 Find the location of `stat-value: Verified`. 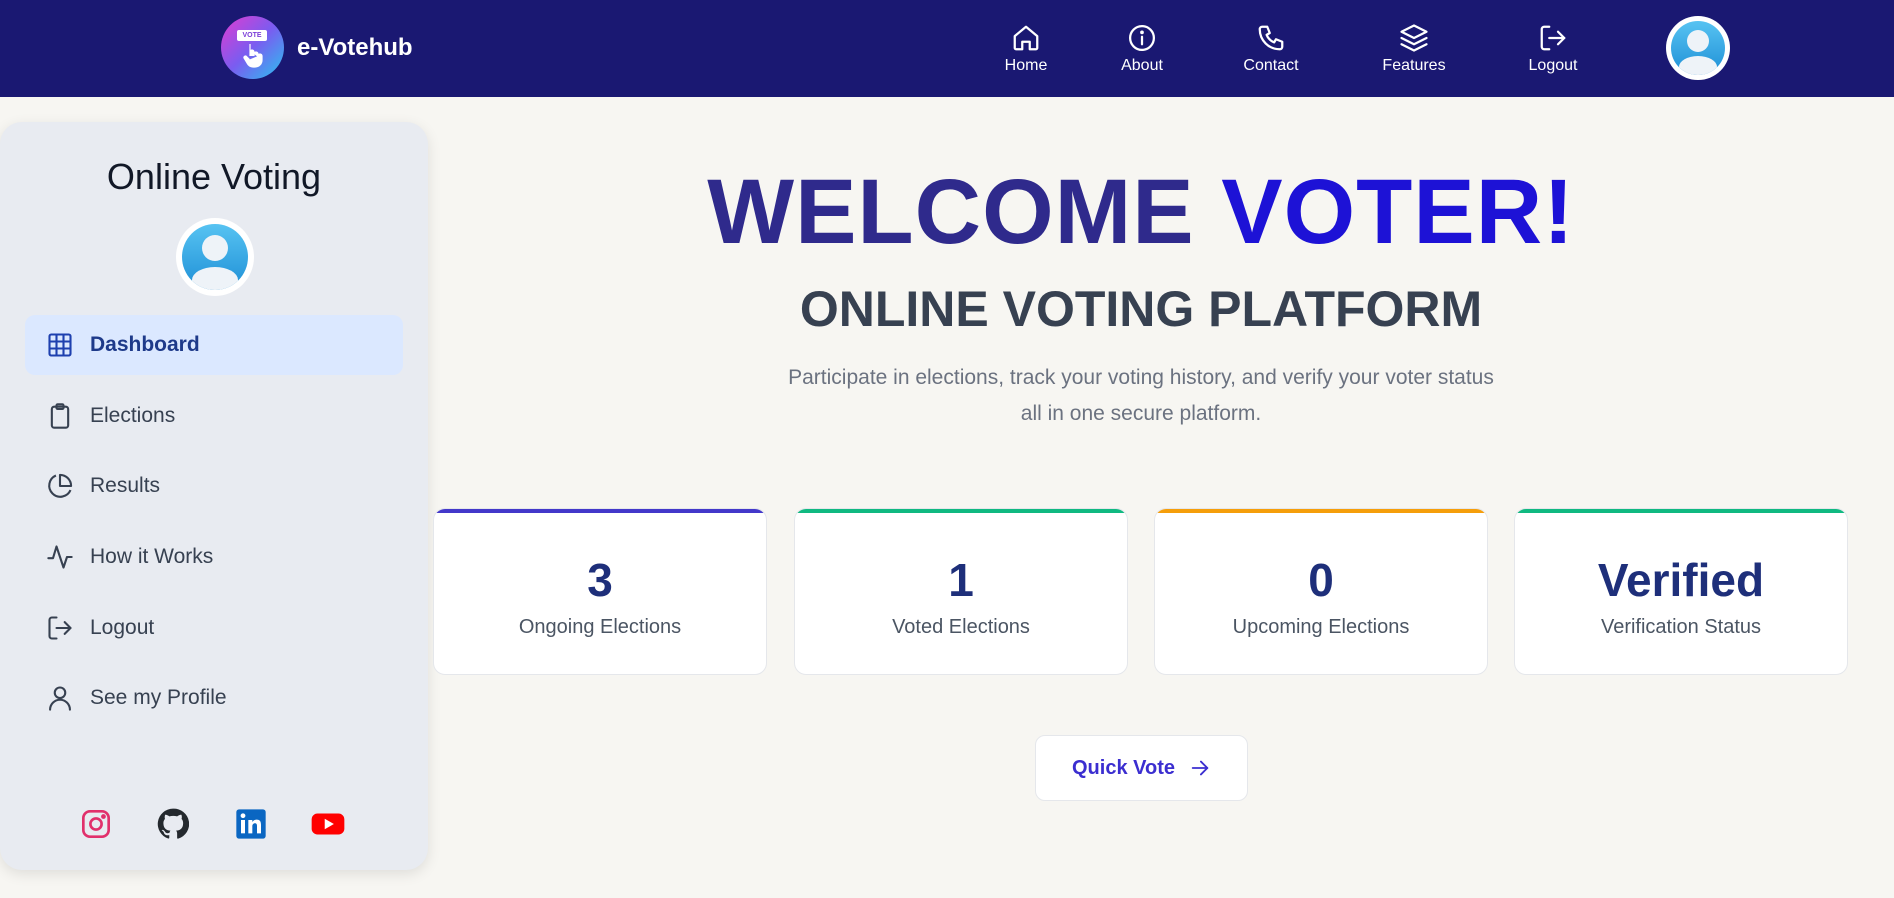

stat-value: Verified is located at coordinates (1681, 580).